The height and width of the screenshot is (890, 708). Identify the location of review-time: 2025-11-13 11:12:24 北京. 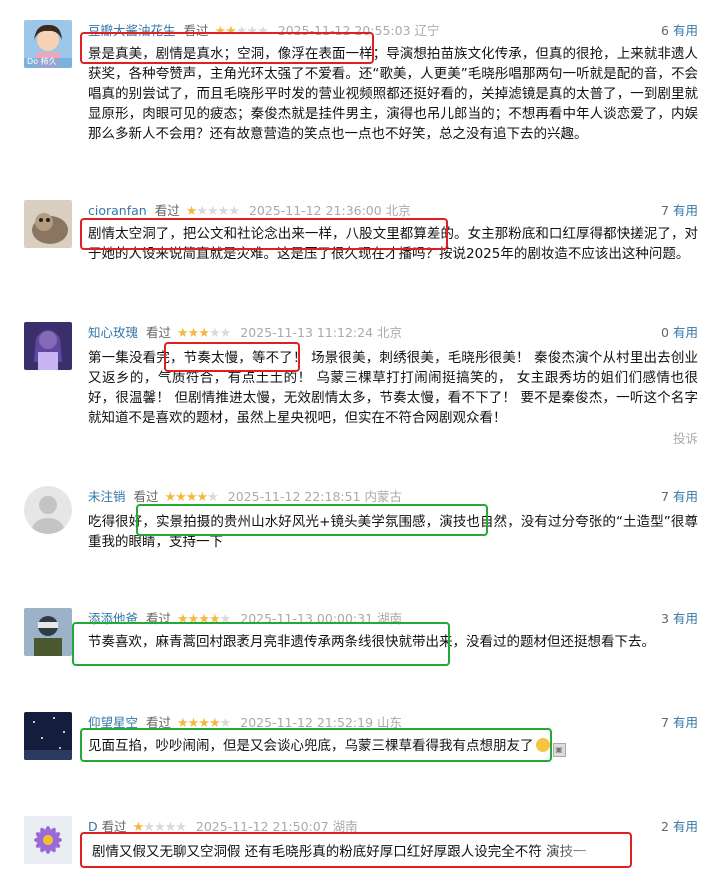
(321, 332).